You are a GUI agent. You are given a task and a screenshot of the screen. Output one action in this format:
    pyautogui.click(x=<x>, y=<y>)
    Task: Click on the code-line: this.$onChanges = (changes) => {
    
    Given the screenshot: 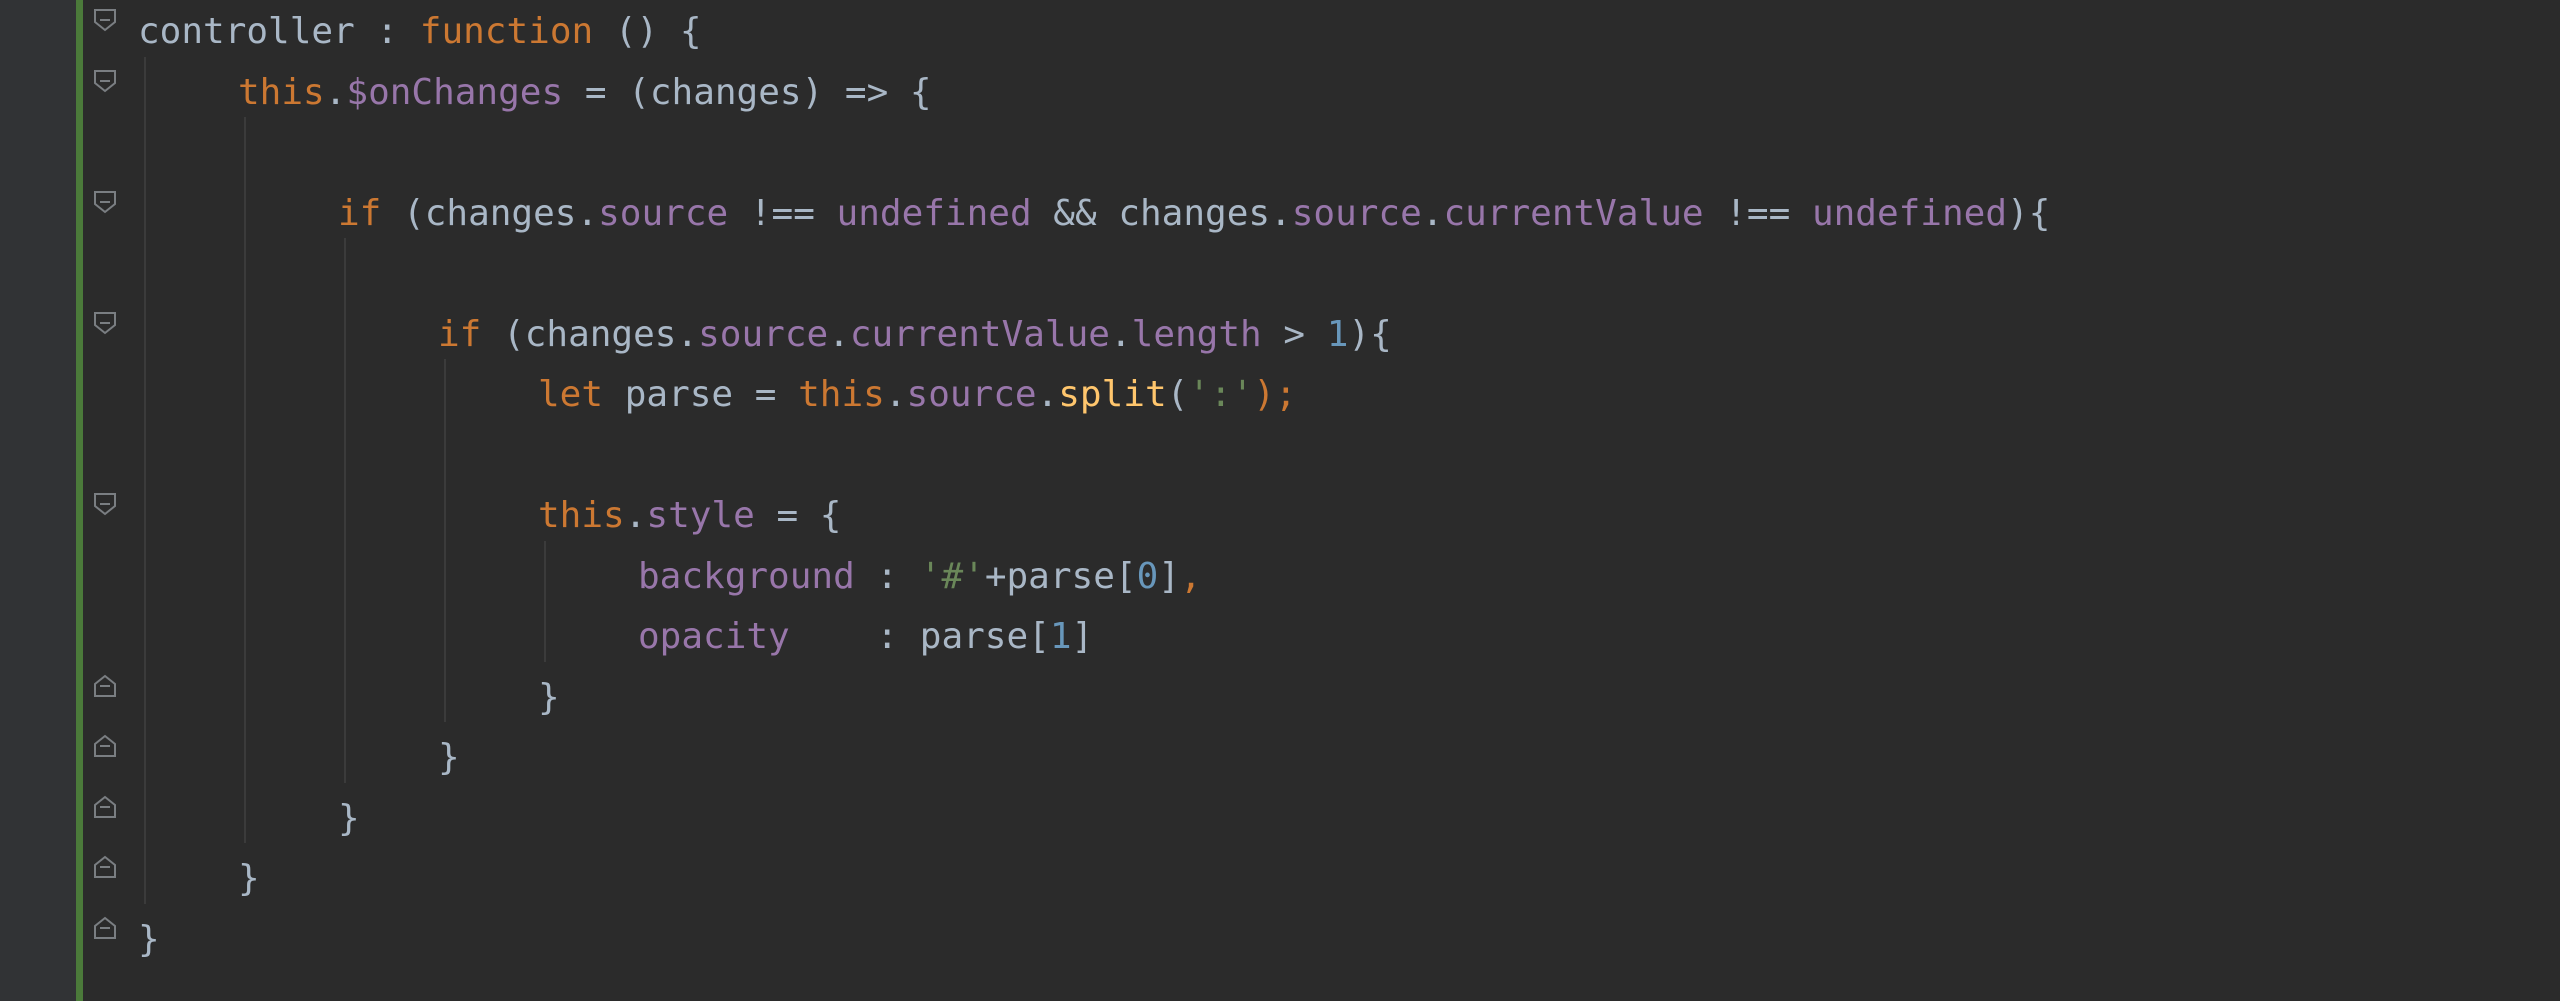 What is the action you would take?
    pyautogui.click(x=585, y=93)
    